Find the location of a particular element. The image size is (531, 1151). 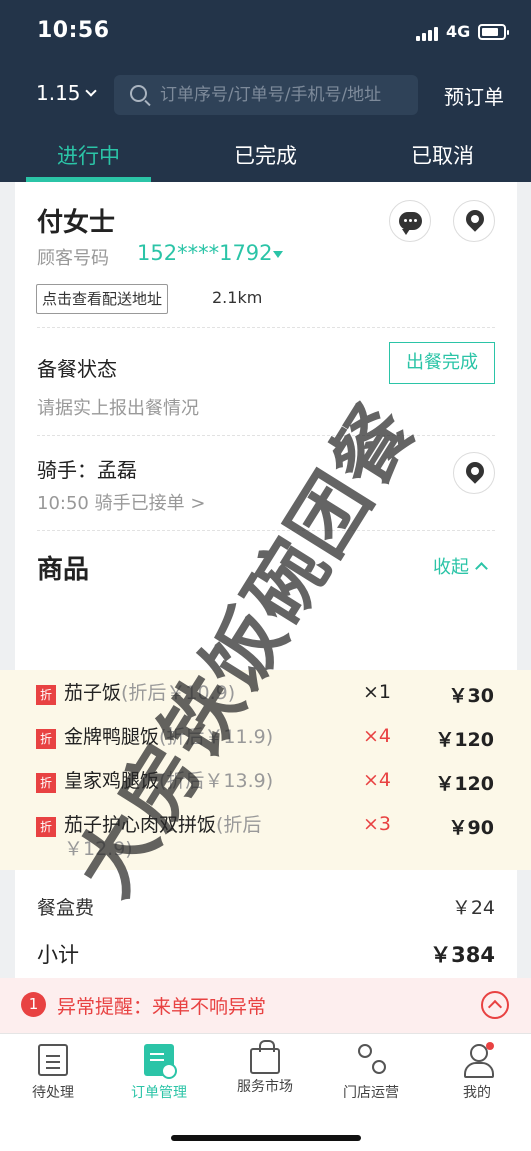

network-label: 4G is located at coordinates (458, 31).